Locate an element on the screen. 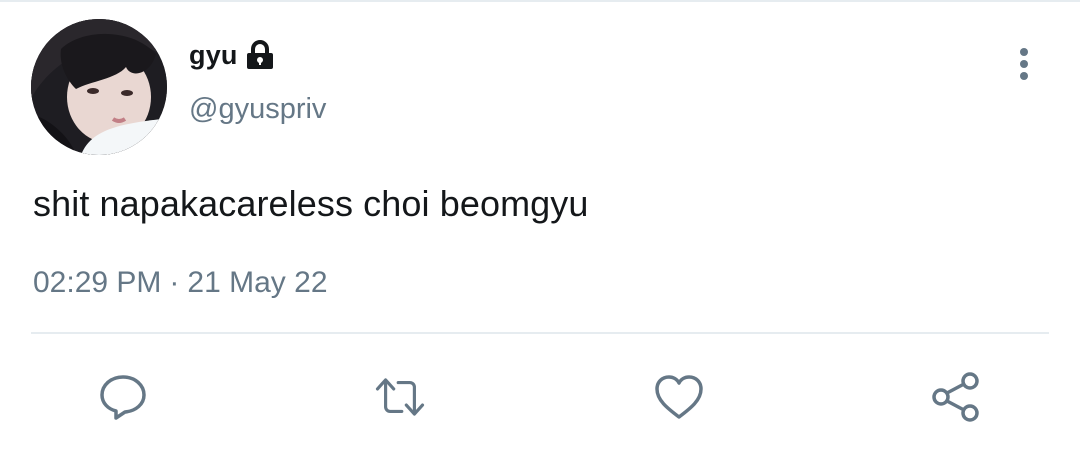 Image resolution: width=1080 pixels, height=457 pixels. share-icon is located at coordinates (955, 397).